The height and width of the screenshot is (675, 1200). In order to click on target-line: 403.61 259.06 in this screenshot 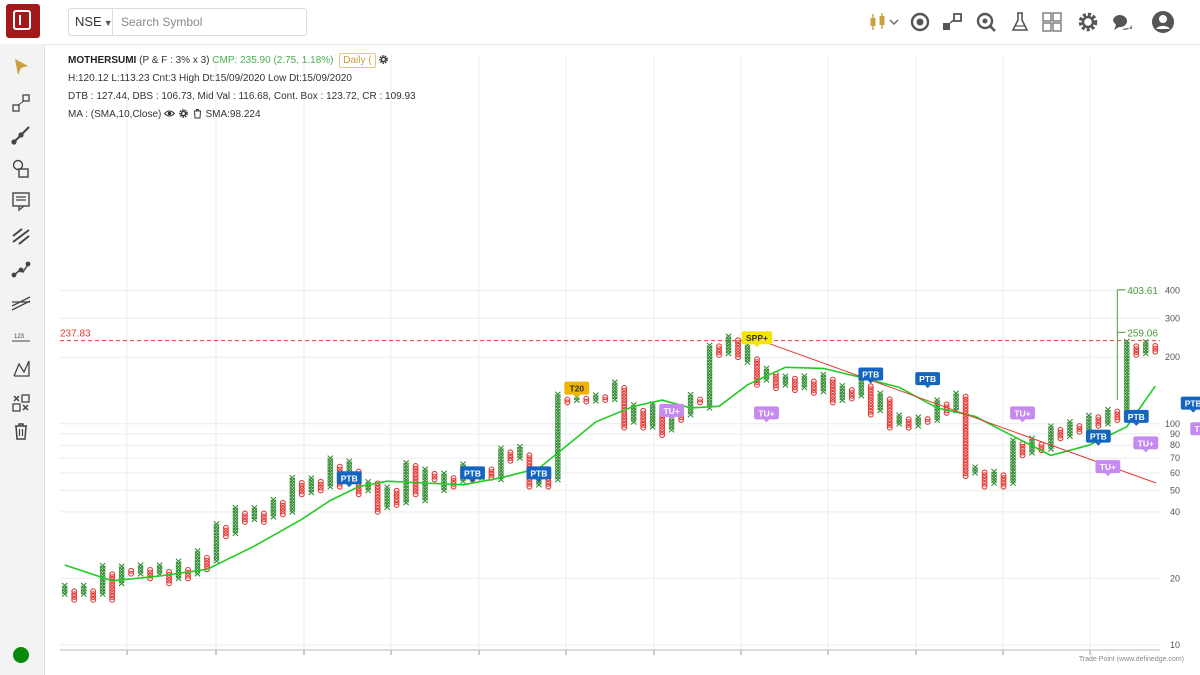, I will do `click(1137, 343)`.